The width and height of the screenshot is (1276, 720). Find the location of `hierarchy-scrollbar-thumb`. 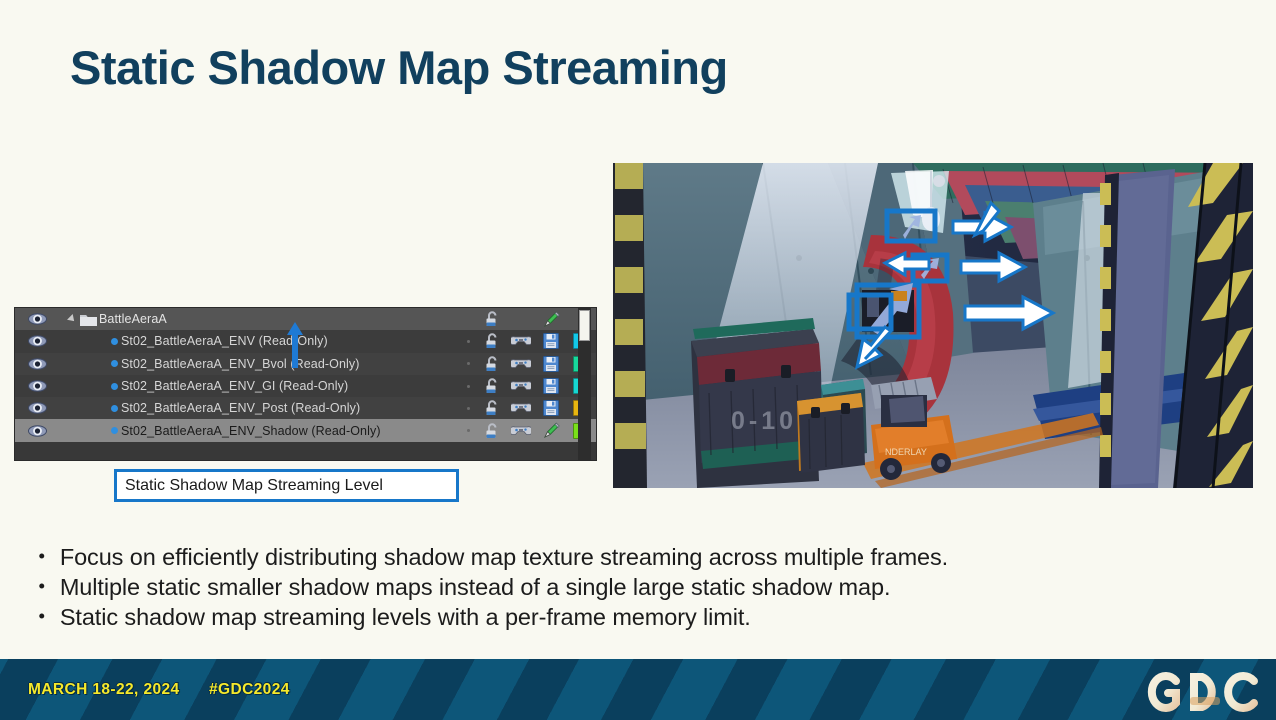

hierarchy-scrollbar-thumb is located at coordinates (584, 325).